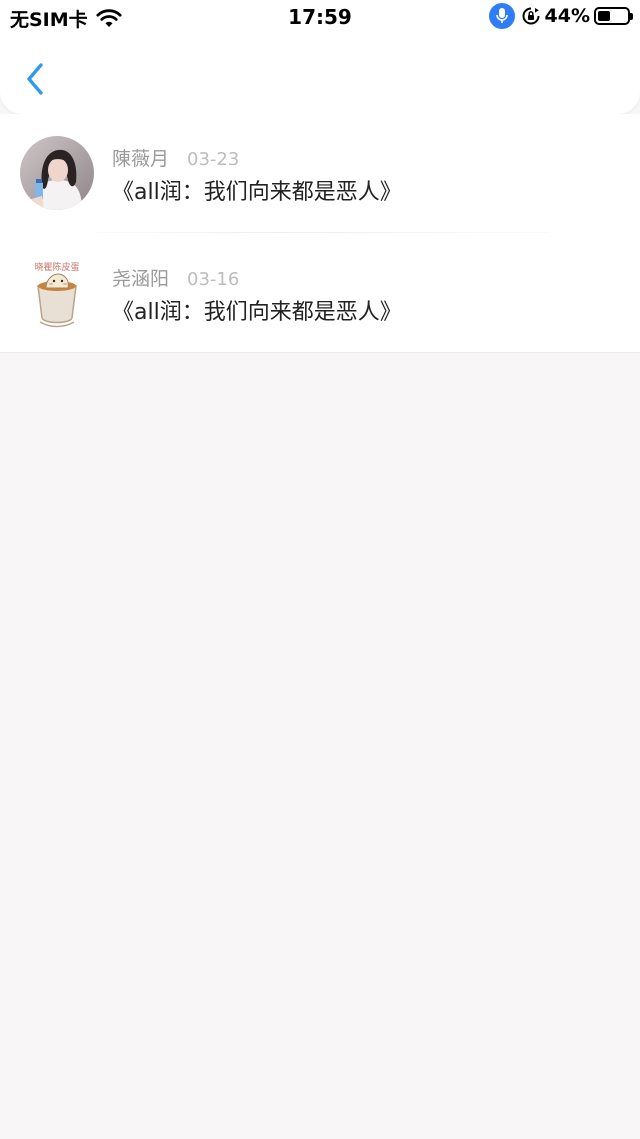 Image resolution: width=640 pixels, height=1139 pixels. I want to click on avatar: 晓瞿陈皮蛋, so click(57, 293).